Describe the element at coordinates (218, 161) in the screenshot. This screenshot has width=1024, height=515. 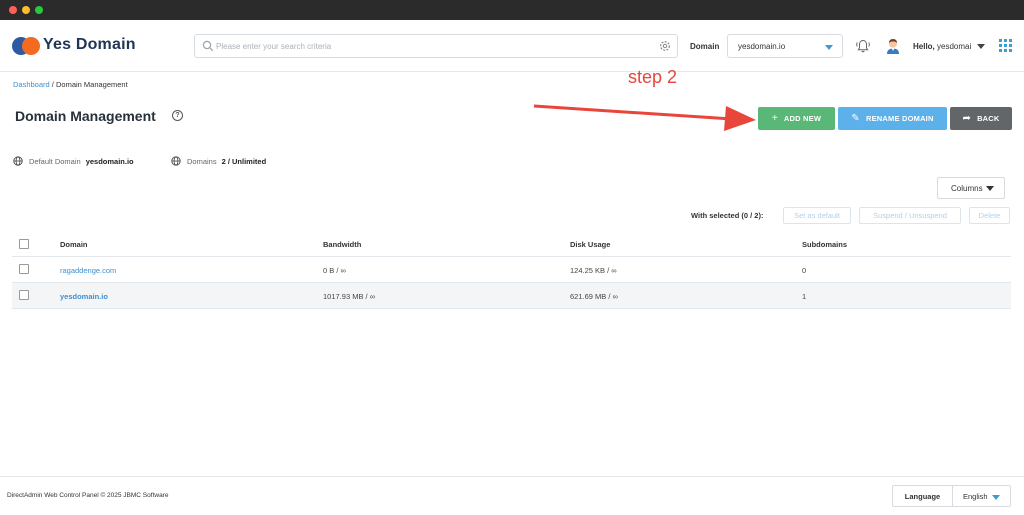
I see `domains-count-info: Domains 2 / Unlimited` at that location.